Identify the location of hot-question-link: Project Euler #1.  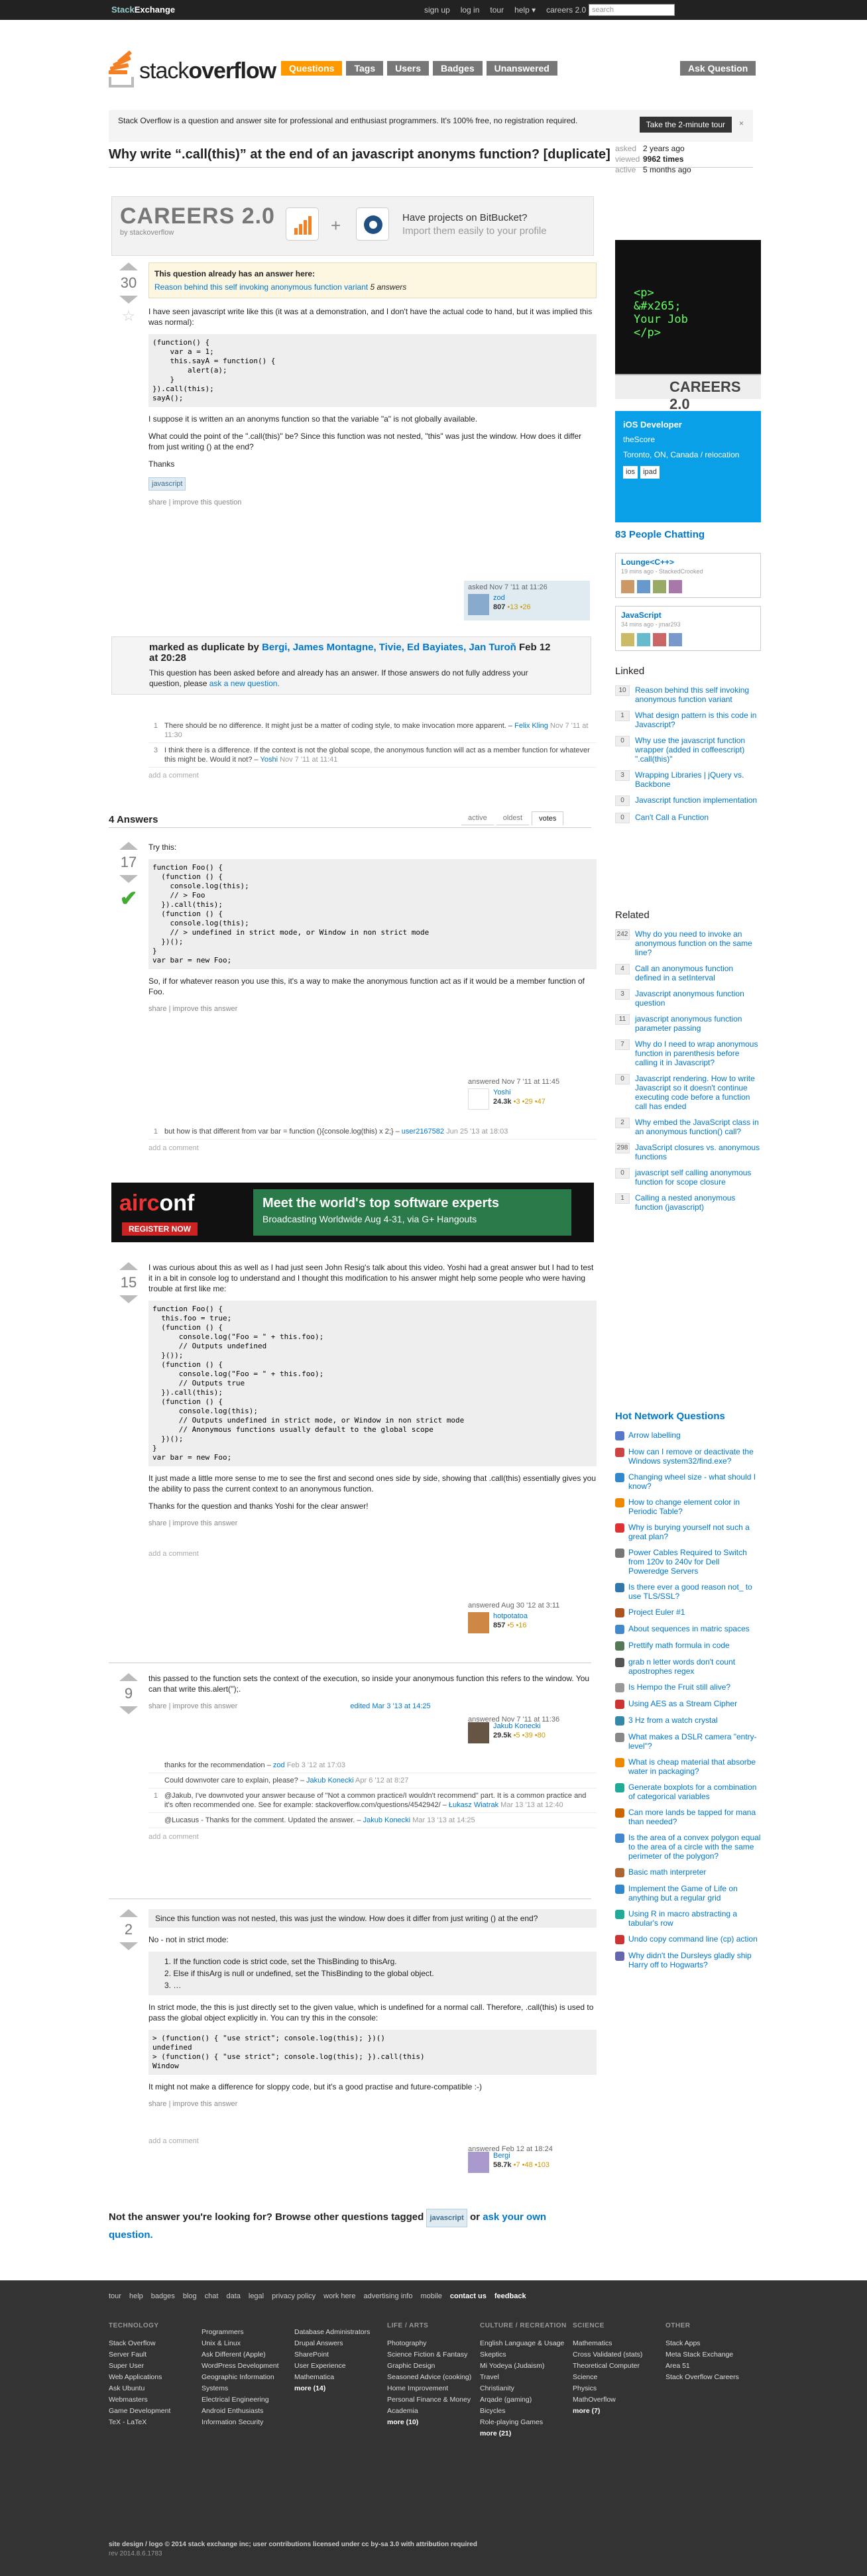
(694, 1613).